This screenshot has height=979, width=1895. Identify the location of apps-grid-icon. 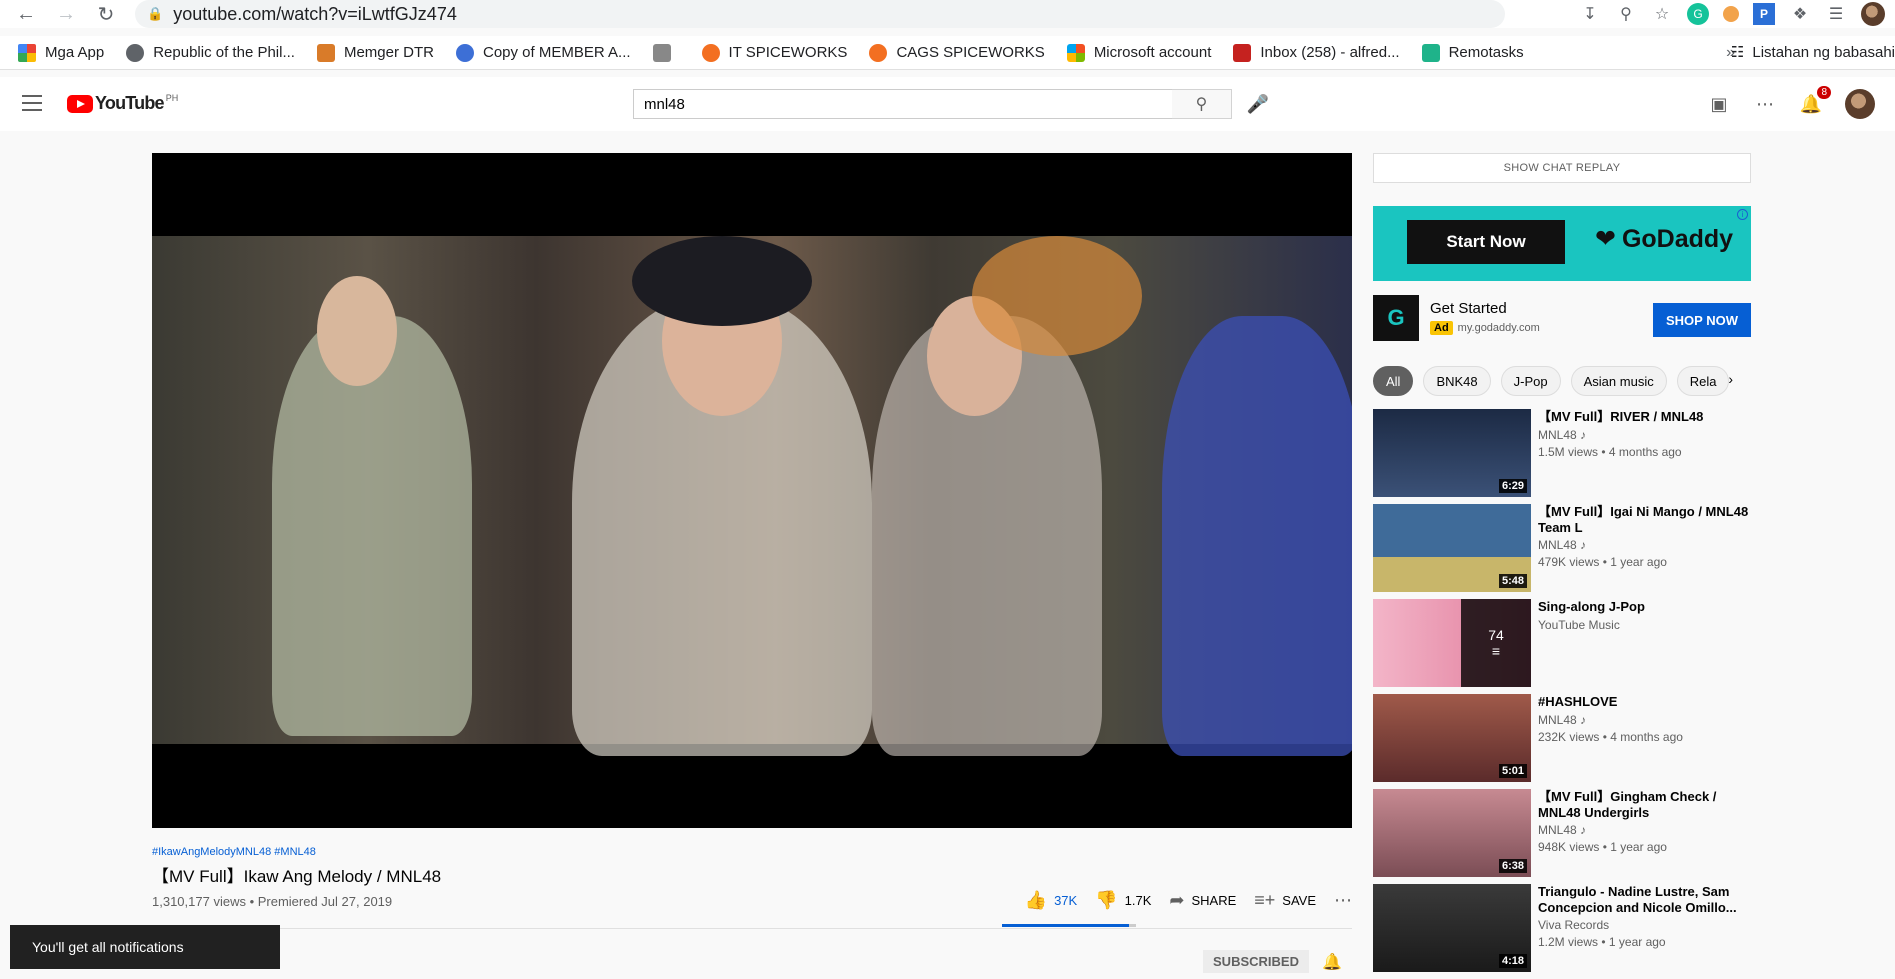
(27, 52).